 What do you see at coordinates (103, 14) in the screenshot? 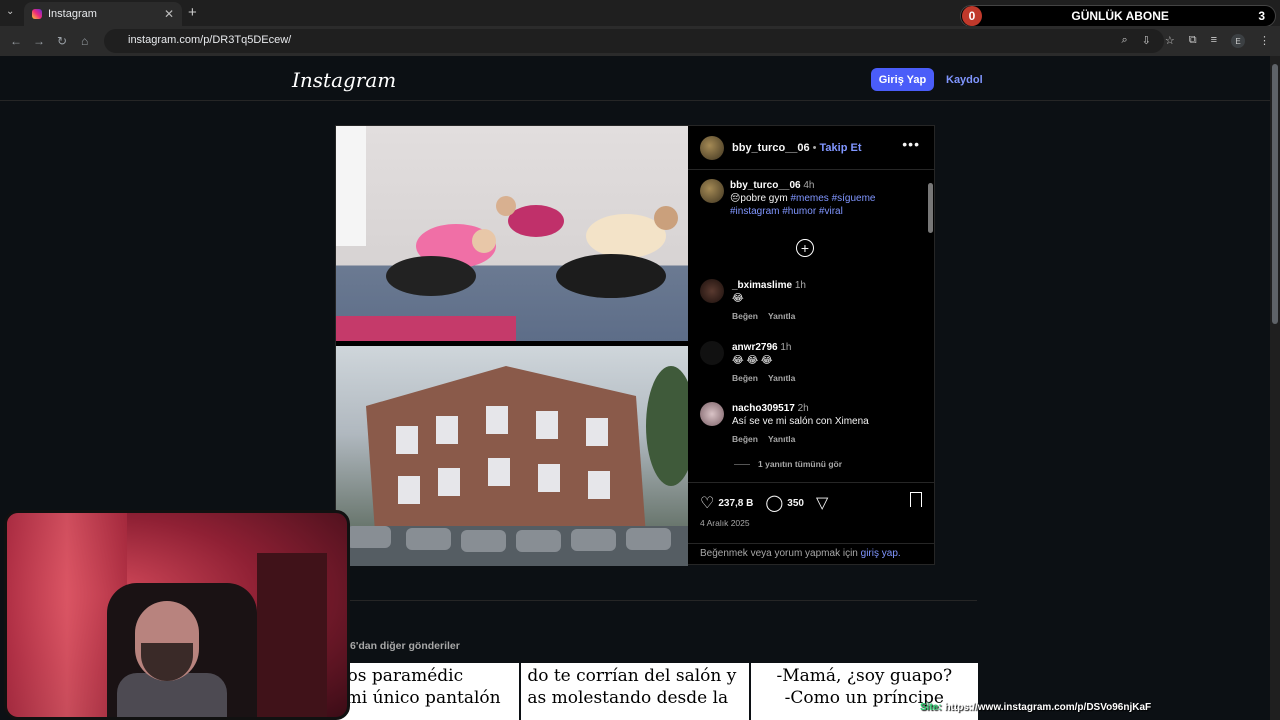
I see `browser-tab: Instagram ✕` at bounding box center [103, 14].